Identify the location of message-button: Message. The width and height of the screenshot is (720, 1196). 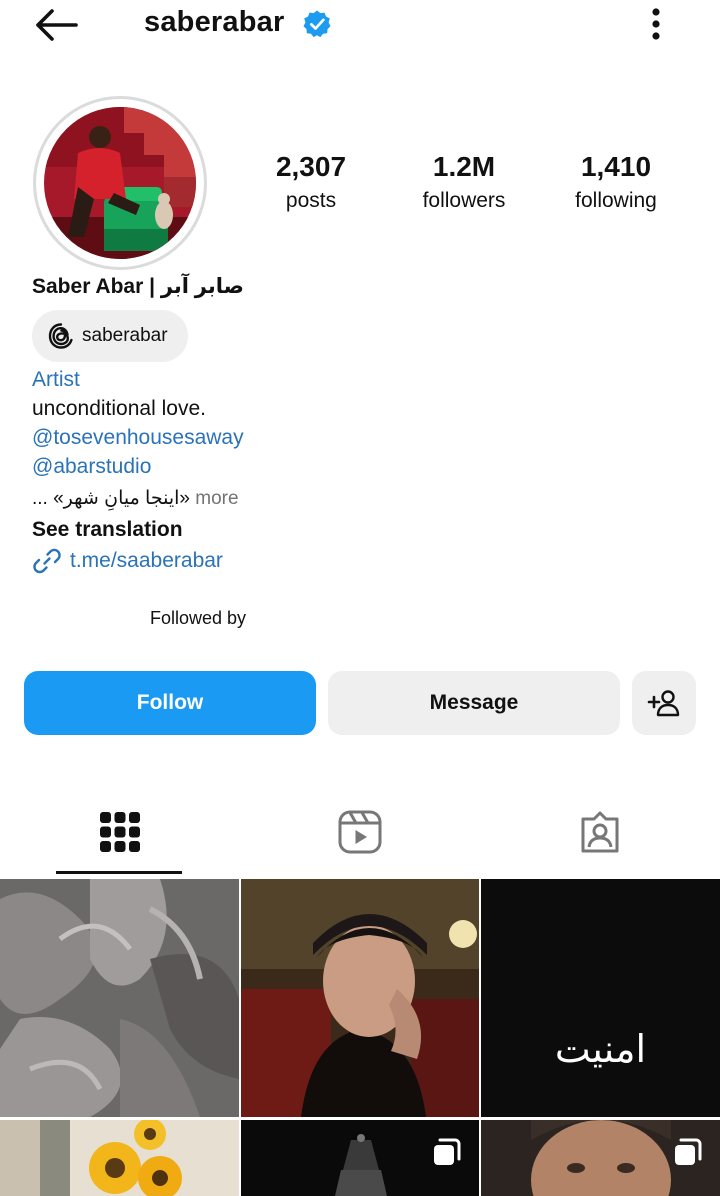
(474, 703).